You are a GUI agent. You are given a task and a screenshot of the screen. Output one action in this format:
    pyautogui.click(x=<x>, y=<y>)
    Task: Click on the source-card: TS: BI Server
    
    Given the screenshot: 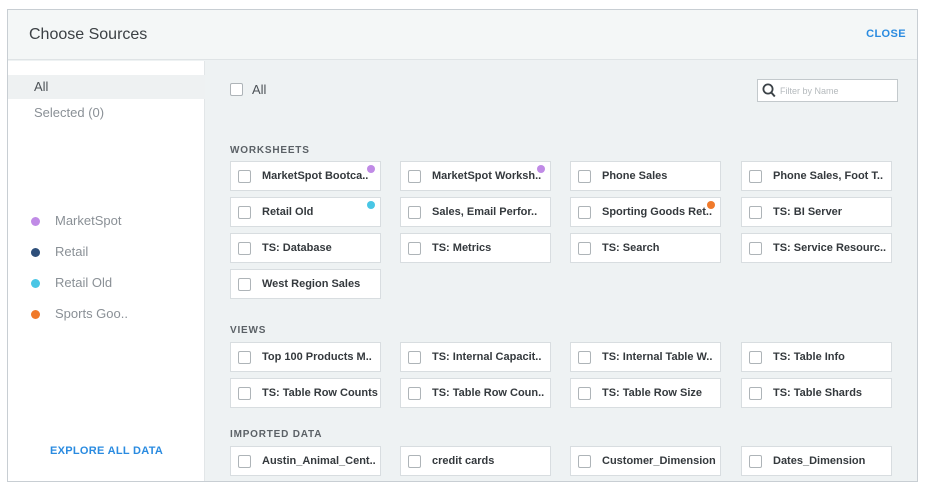 What is the action you would take?
    pyautogui.click(x=816, y=212)
    